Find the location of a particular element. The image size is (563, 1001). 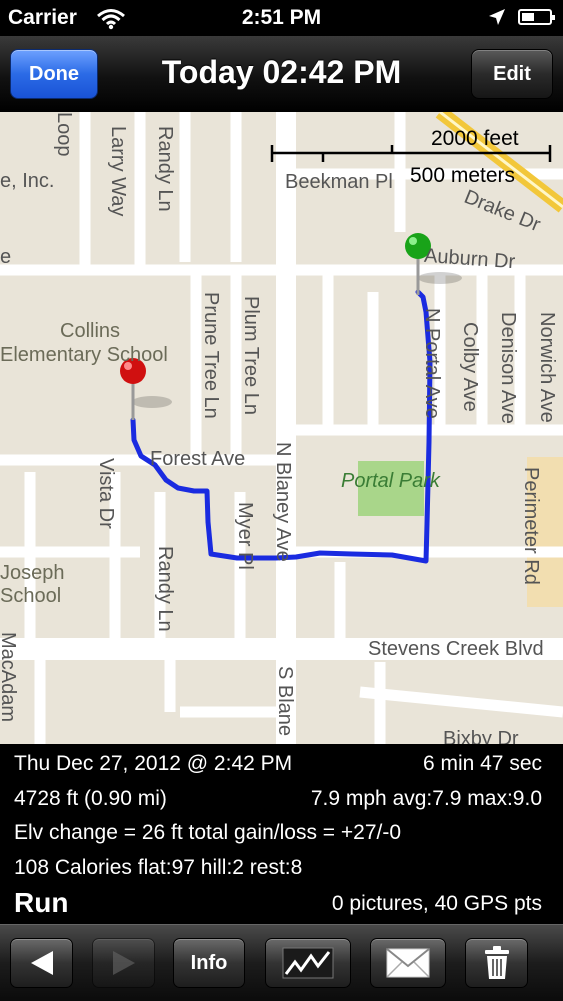

street-label: Colby Ave is located at coordinates (470, 367).